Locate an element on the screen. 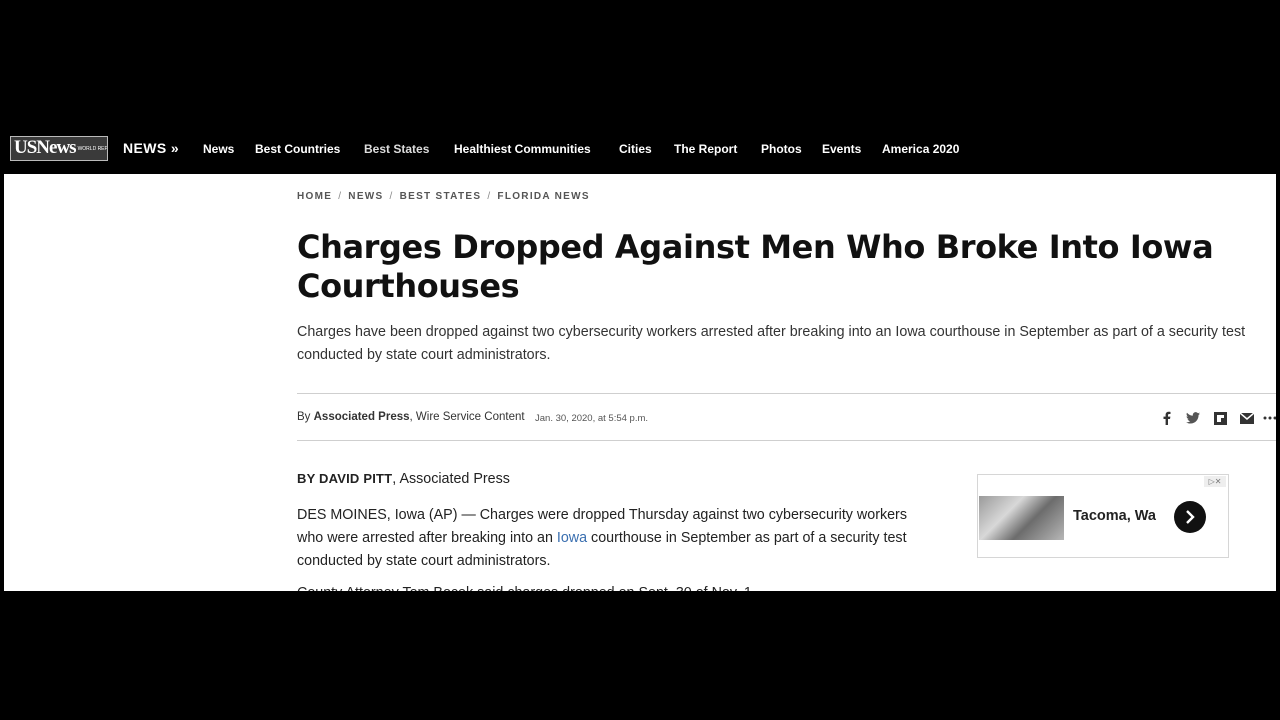 The image size is (1280, 720). author-org: , Associated Press is located at coordinates (451, 479).